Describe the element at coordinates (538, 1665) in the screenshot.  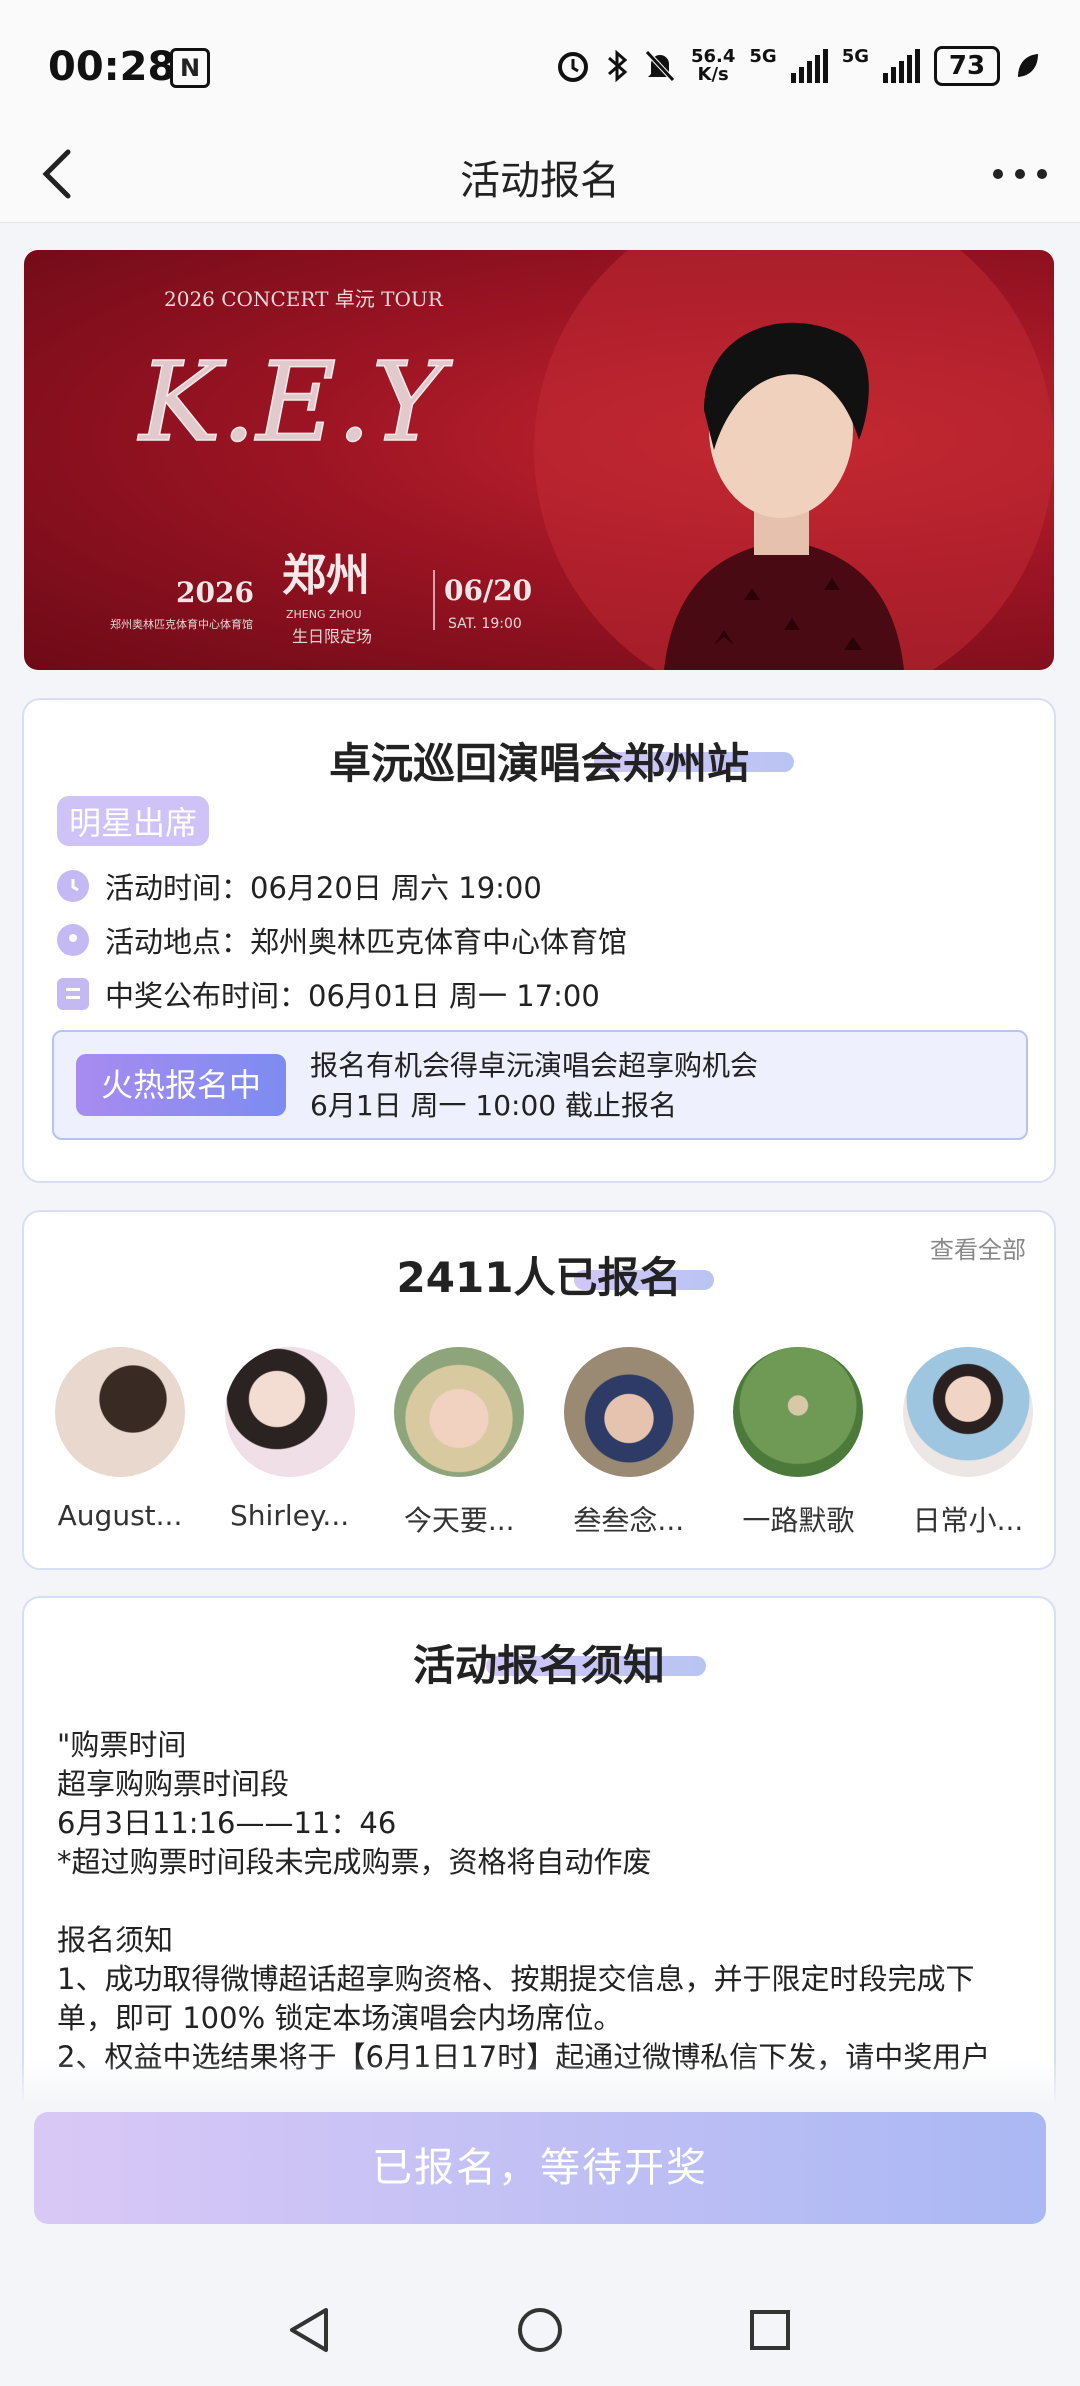
I see `notice-title: 活动报名须知` at that location.